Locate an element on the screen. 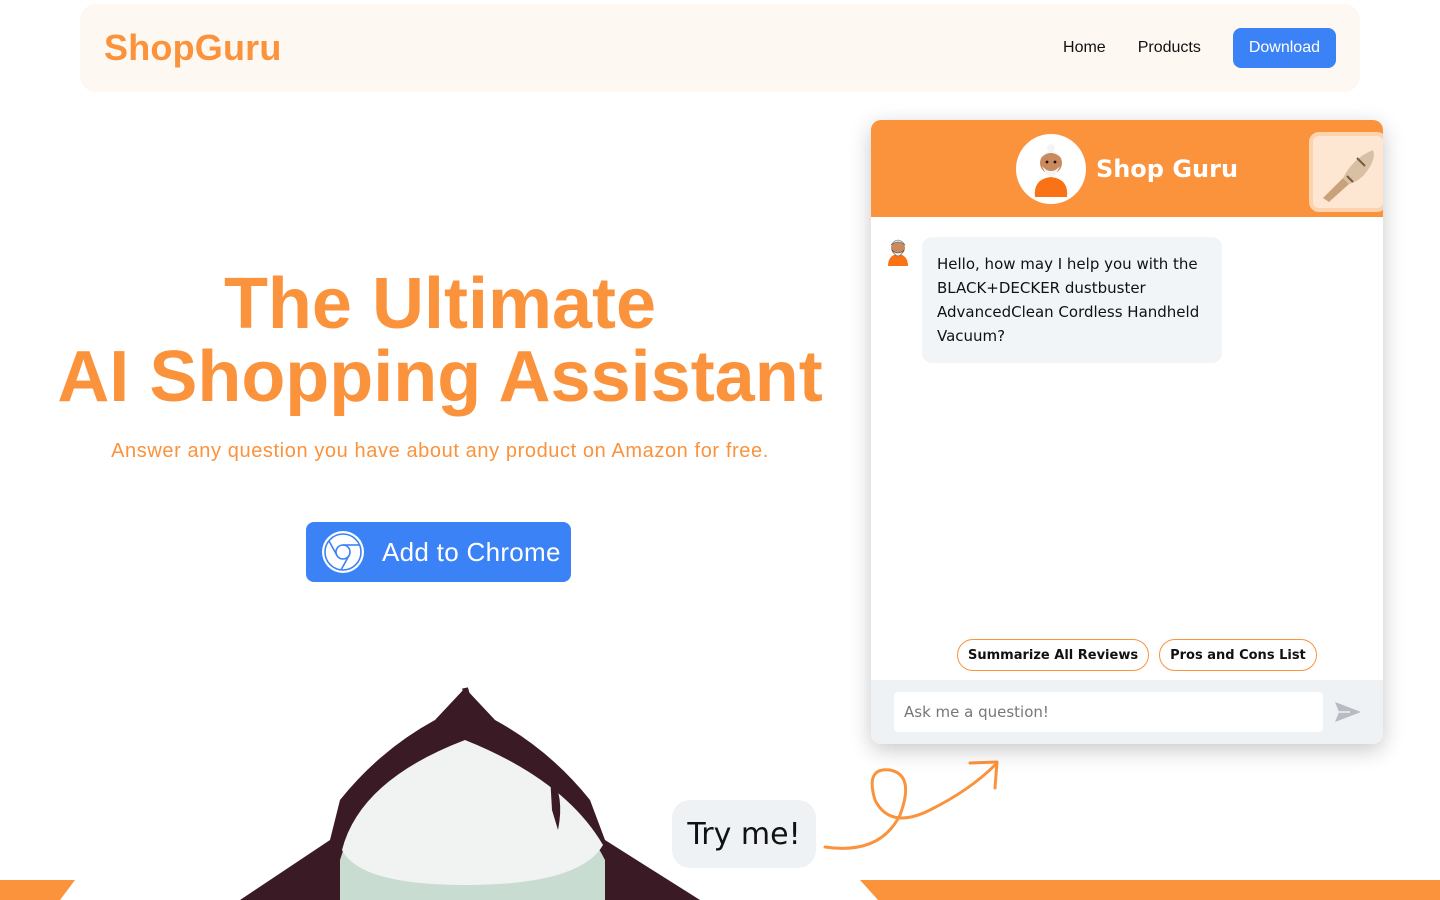 The width and height of the screenshot is (1440, 900). pros-cons-button: Pros and Cons List is located at coordinates (1238, 655).